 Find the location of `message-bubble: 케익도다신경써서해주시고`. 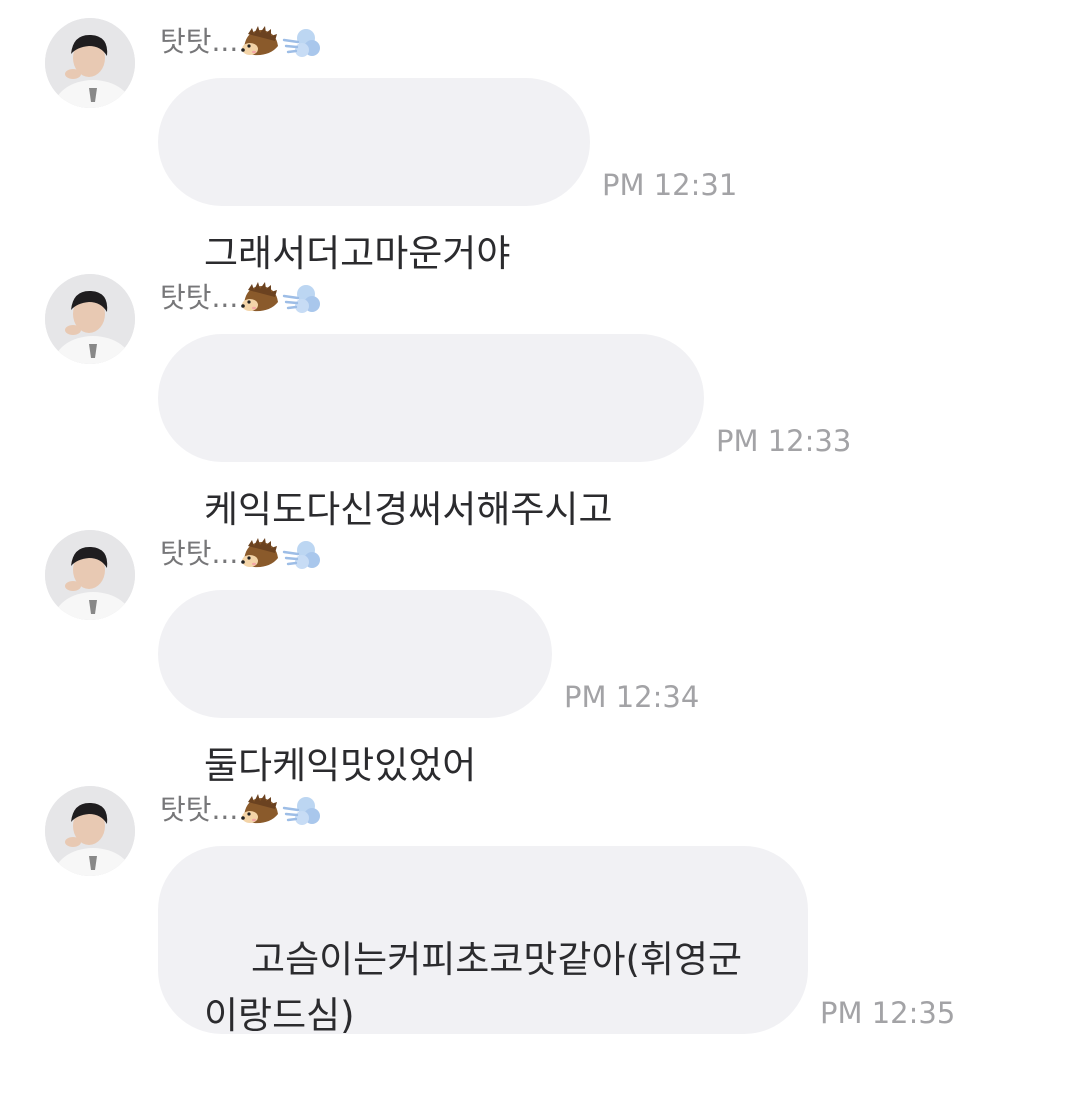

message-bubble: 케익도다신경써서해주시고 is located at coordinates (431, 432).